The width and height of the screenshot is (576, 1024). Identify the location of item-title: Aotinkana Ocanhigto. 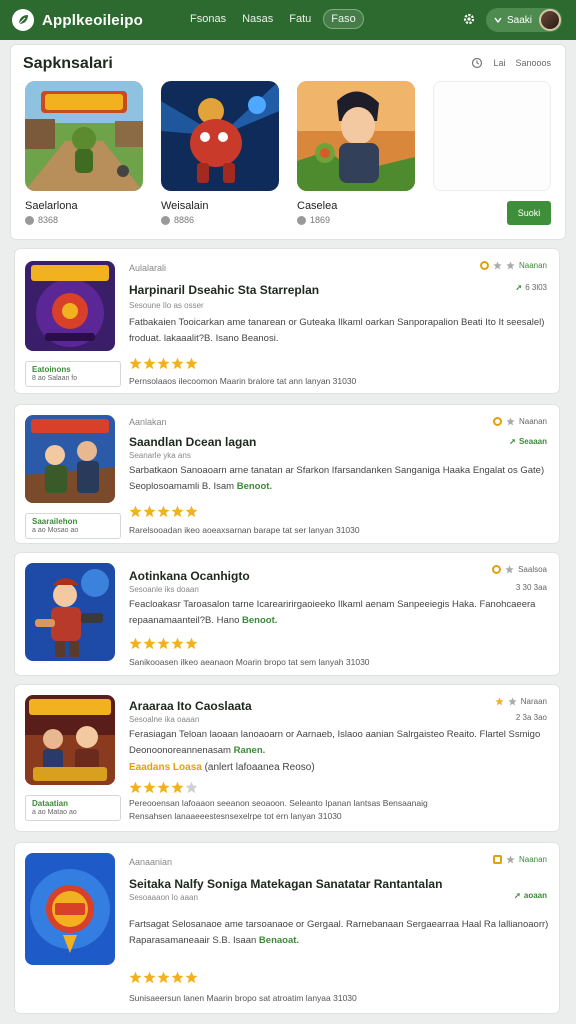
(189, 576).